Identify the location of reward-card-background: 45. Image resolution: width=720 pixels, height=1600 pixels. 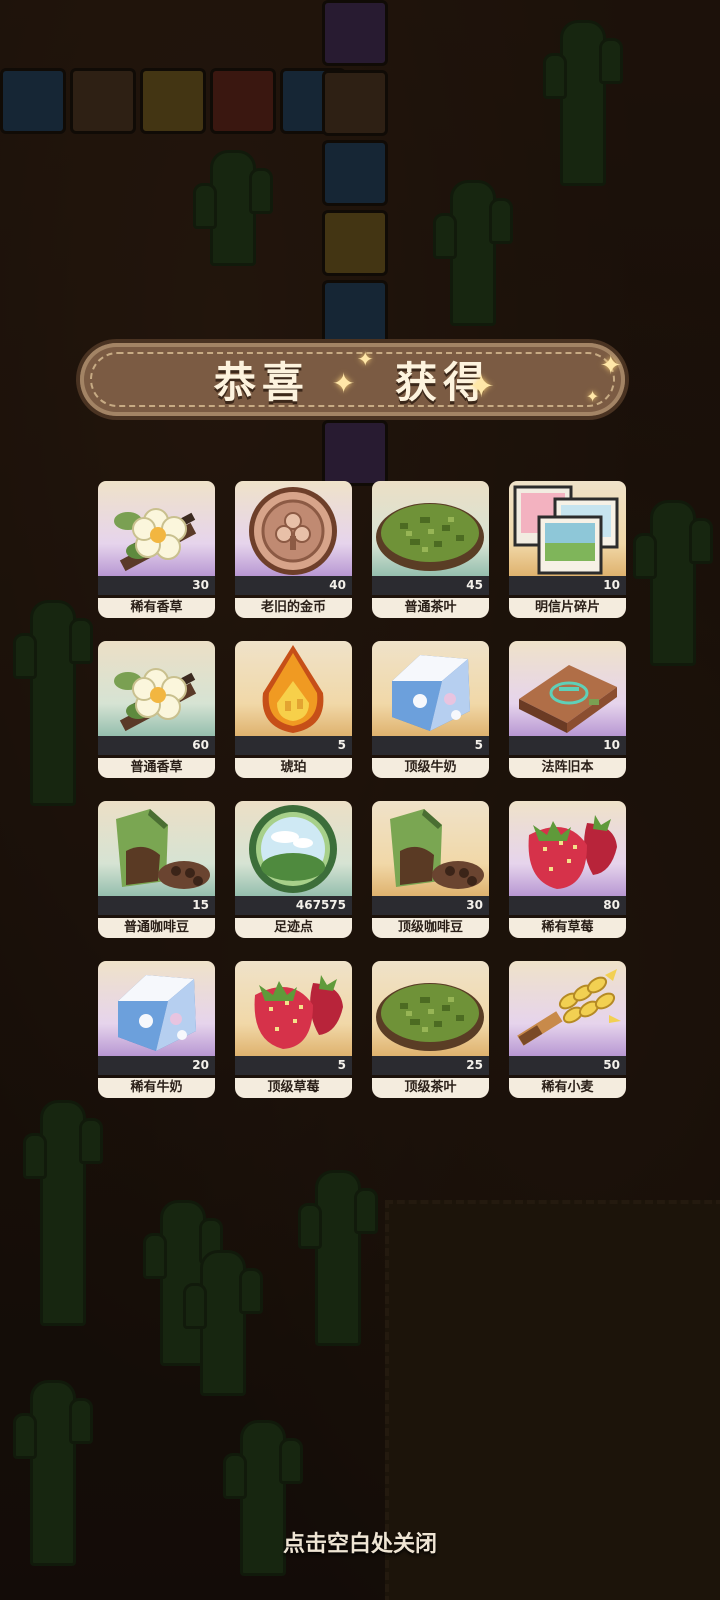
(430, 538).